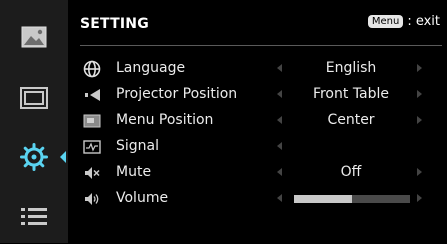 This screenshot has width=447, height=244. I want to click on setting-row-projector-position: Projector Position Front Table, so click(259, 95).